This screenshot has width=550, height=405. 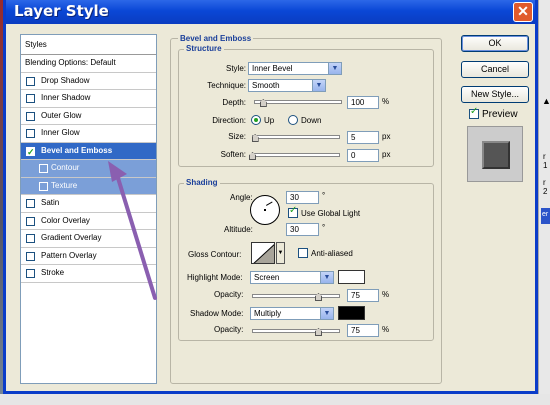 What do you see at coordinates (229, 329) in the screenshot?
I see `shadow-opacity-label: Opacity:` at bounding box center [229, 329].